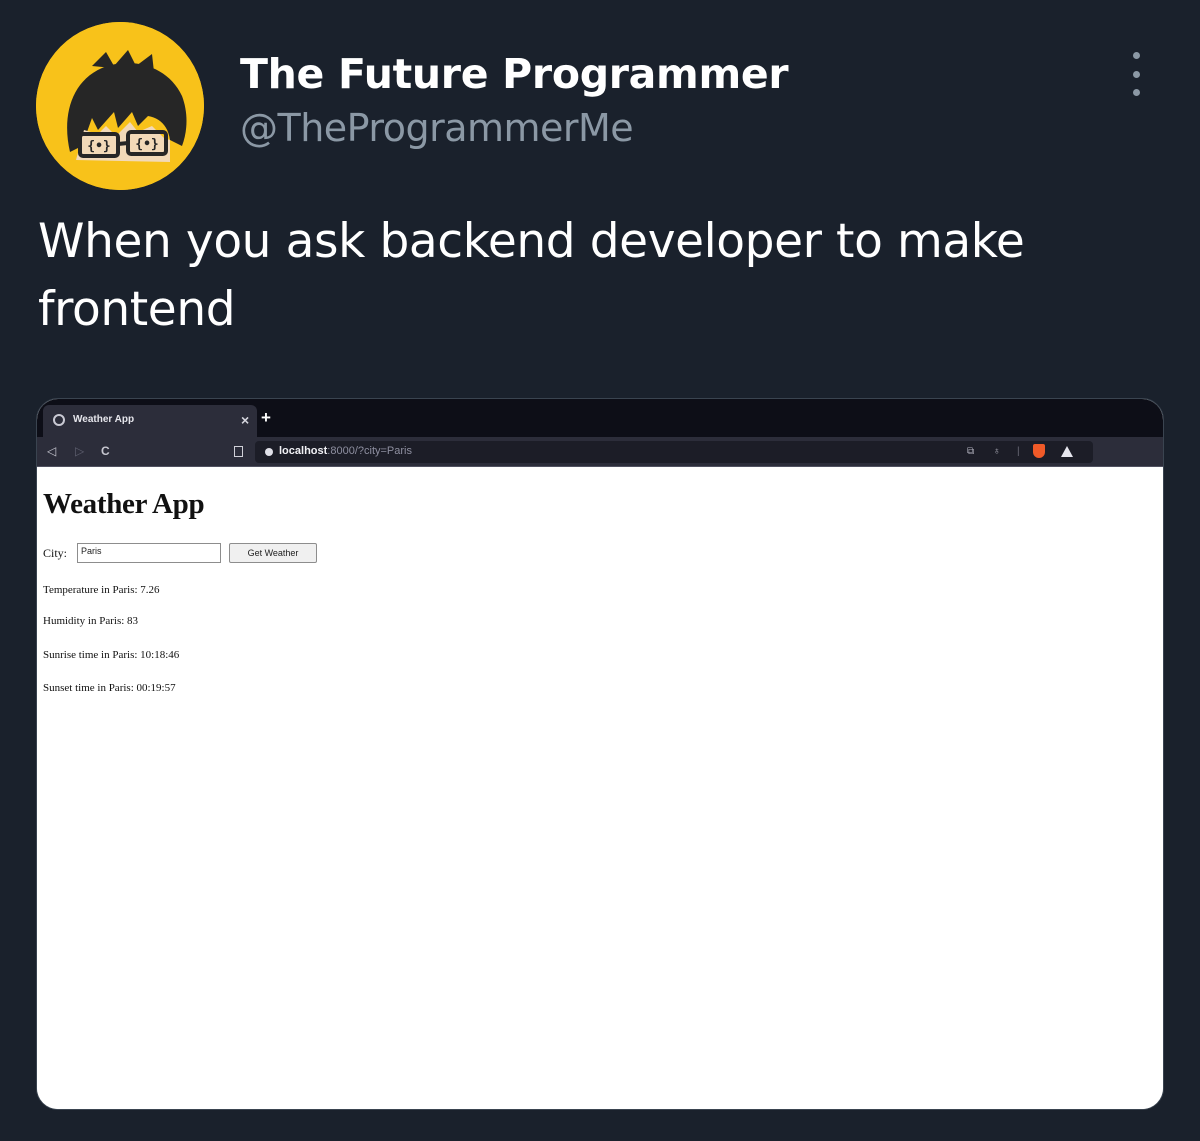 This screenshot has height=1141, width=1200. I want to click on reload-icon: C, so click(105, 451).